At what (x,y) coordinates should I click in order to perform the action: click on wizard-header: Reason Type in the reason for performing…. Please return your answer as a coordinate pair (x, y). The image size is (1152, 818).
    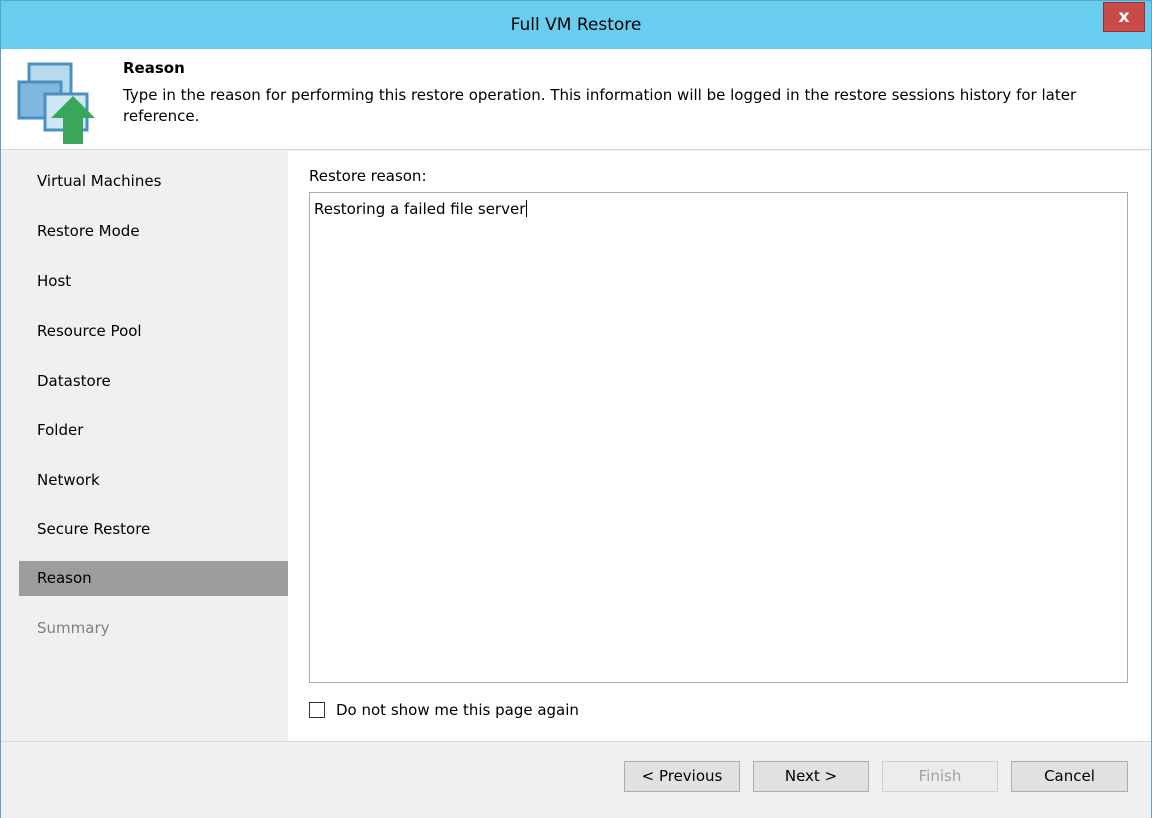
    Looking at the image, I should click on (576, 99).